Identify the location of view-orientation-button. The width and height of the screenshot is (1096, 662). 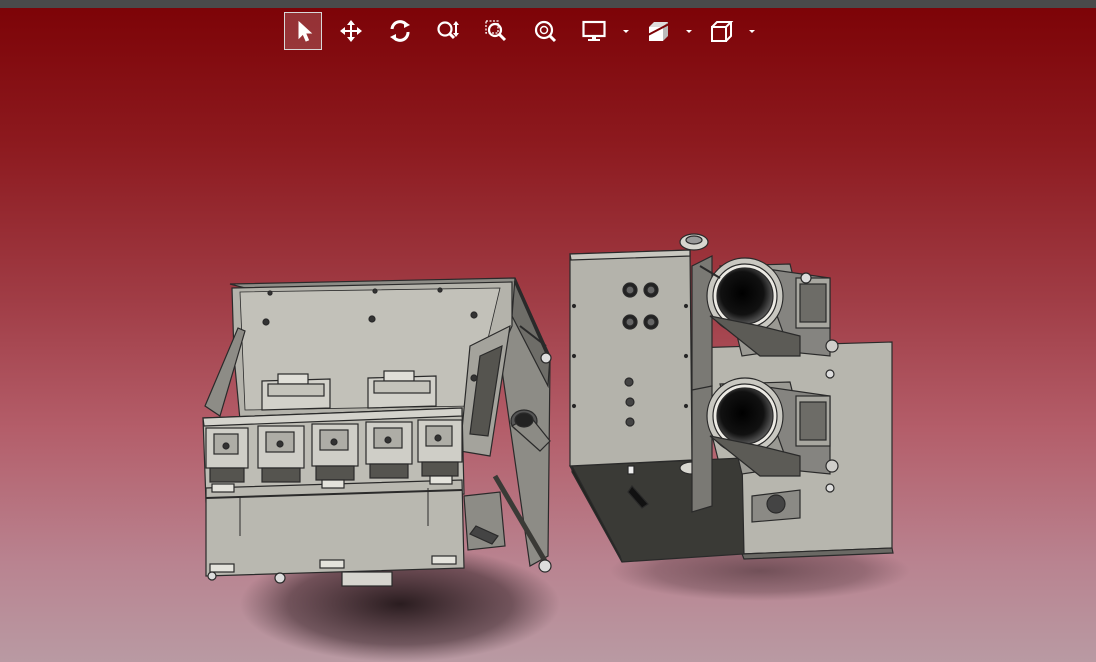
(721, 31).